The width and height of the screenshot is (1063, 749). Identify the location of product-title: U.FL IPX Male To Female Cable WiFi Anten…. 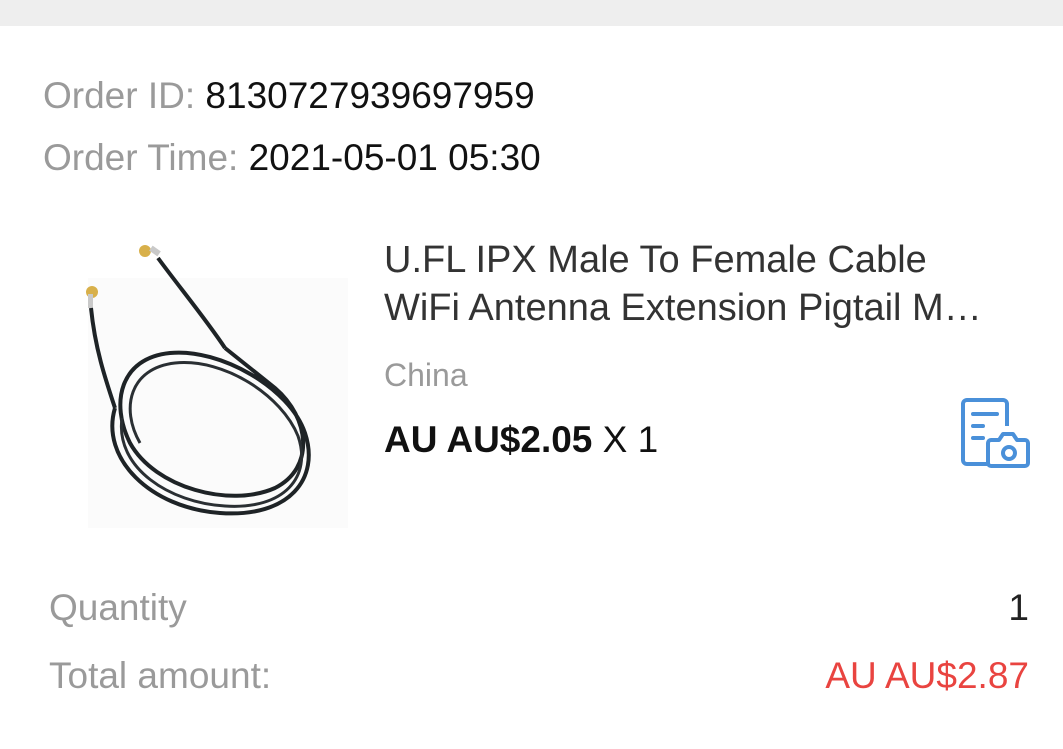
(709, 284).